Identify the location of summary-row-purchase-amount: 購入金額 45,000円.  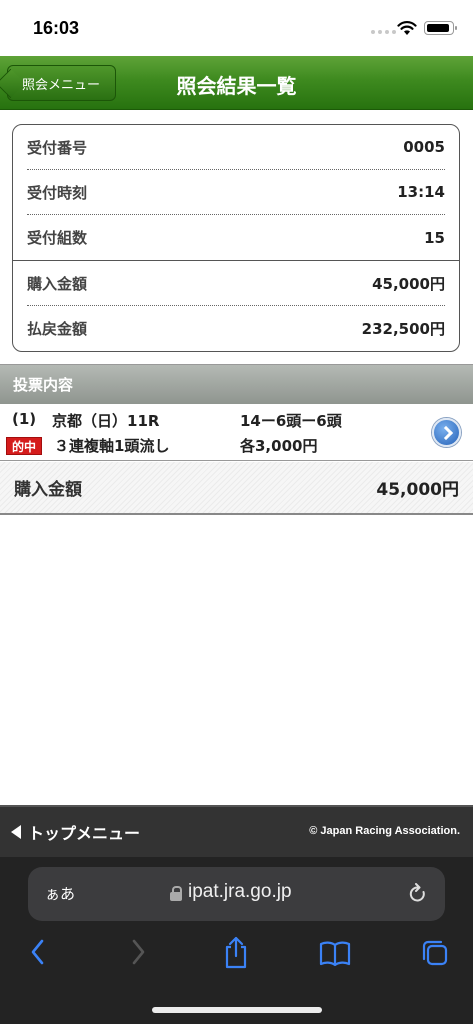
(236, 283).